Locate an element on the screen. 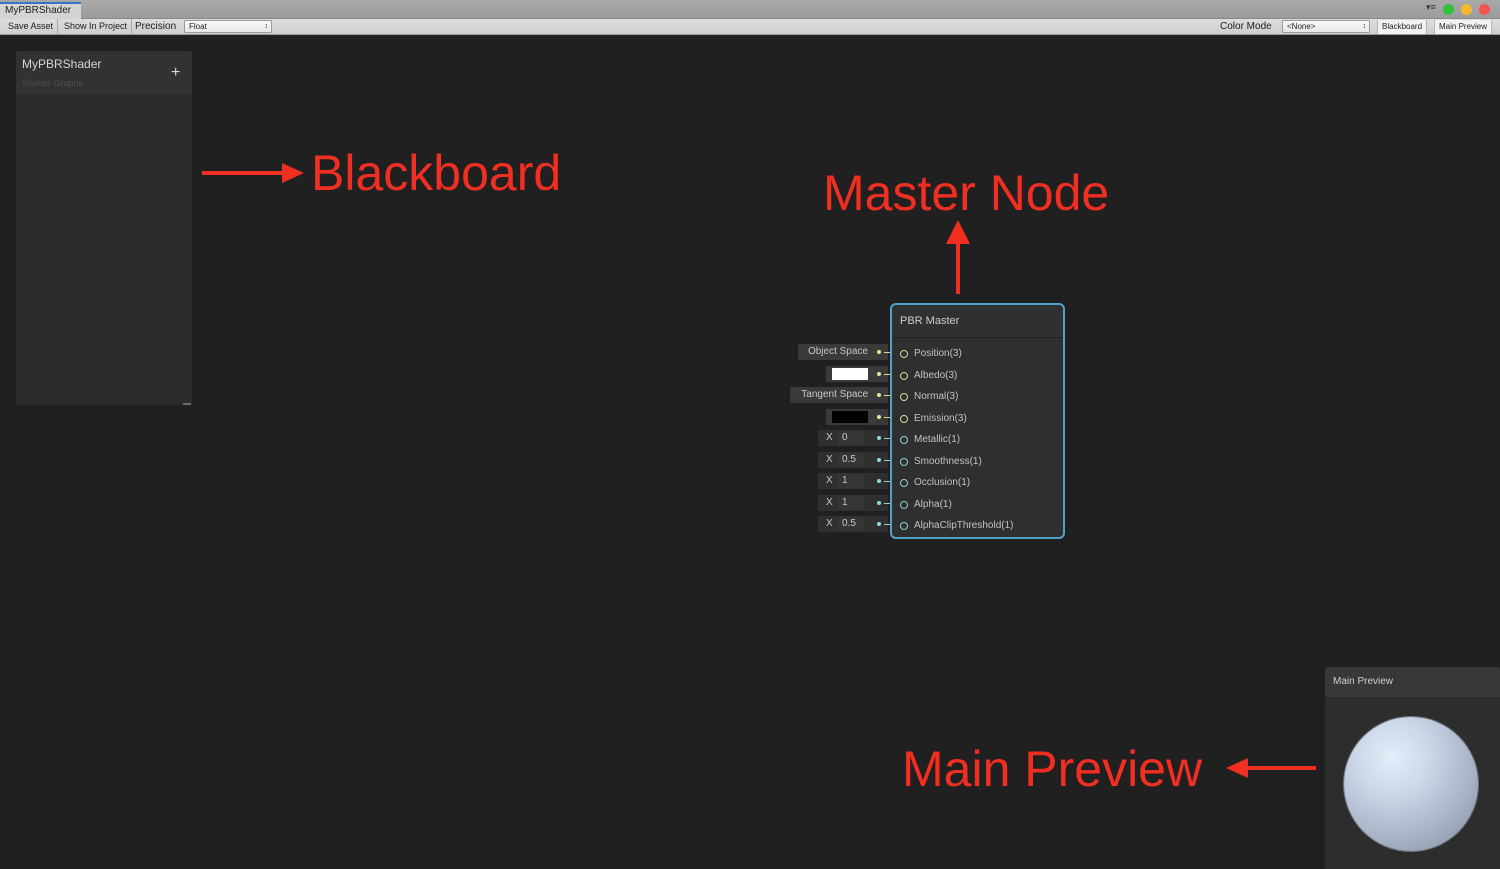 The image size is (1500, 869). arrow-to-blackboard is located at coordinates (253, 173).